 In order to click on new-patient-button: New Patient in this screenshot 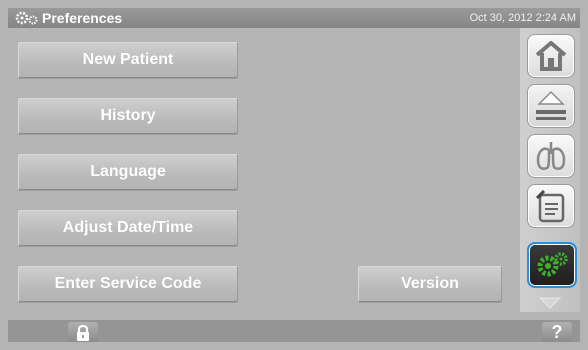, I will do `click(128, 60)`.